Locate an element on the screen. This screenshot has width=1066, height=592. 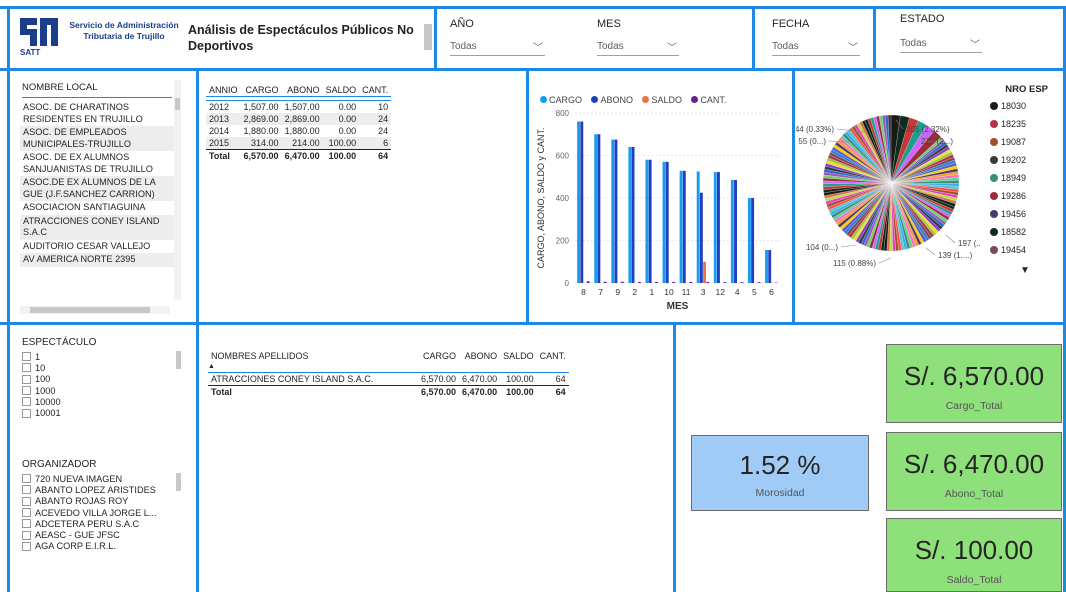
cell: 2012 is located at coordinates (219, 107).